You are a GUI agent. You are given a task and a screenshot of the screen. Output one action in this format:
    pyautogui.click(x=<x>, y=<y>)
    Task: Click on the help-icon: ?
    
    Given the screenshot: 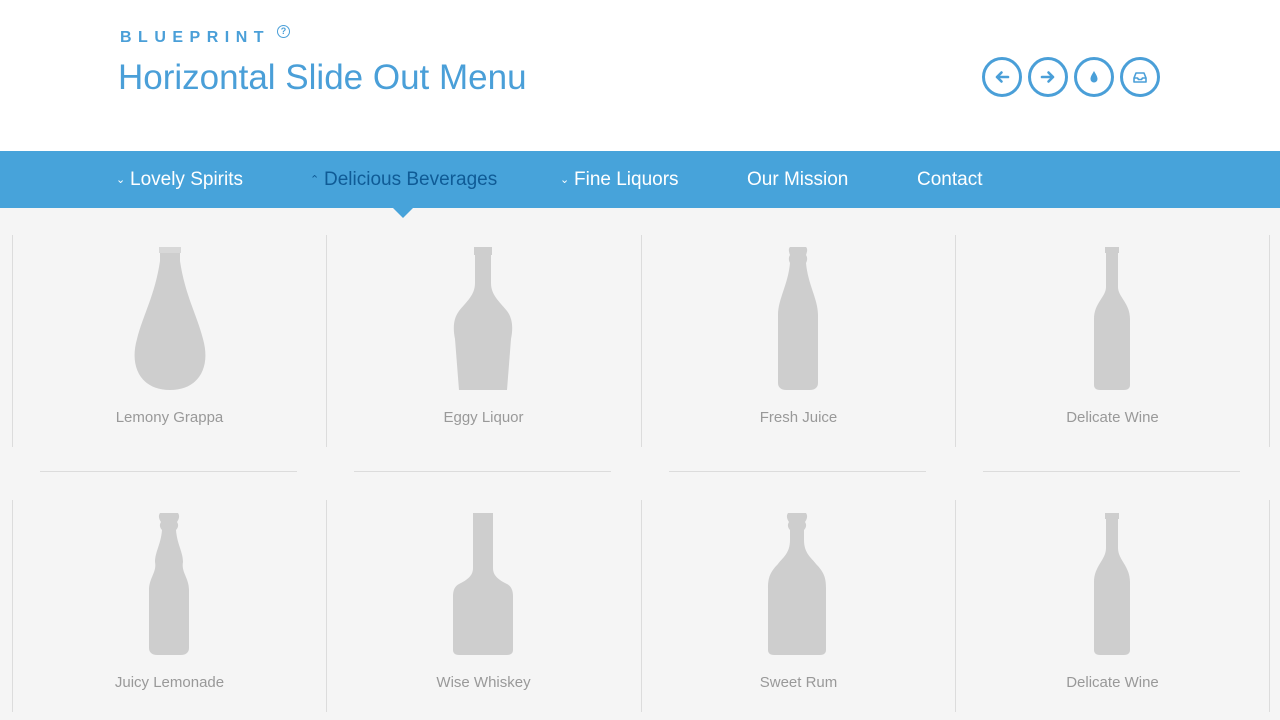 What is the action you would take?
    pyautogui.click(x=283, y=31)
    